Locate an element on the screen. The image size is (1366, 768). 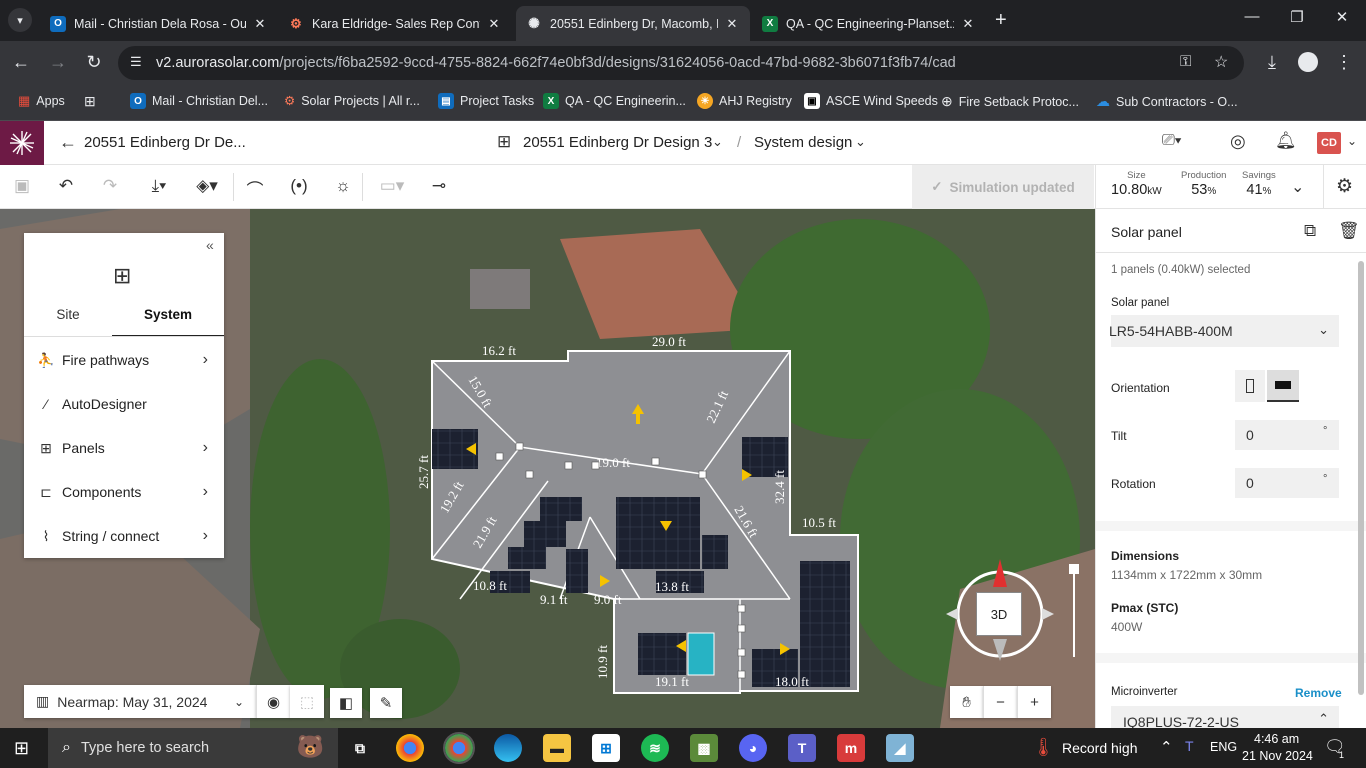
window-close-icon: ✕ is located at coordinates (1342, 17).